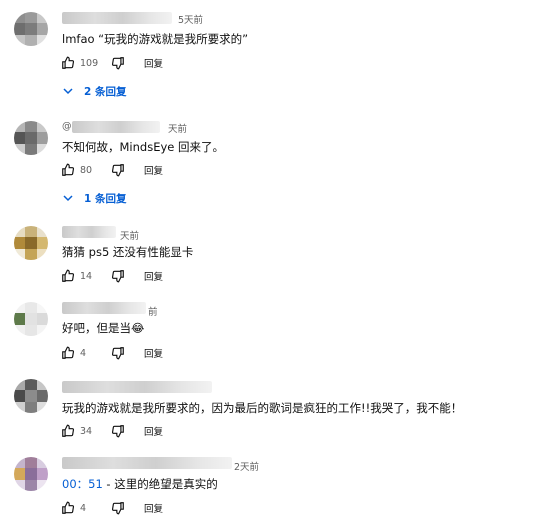  What do you see at coordinates (82, 484) in the screenshot?
I see `video-timestamp-link: 00：51` at bounding box center [82, 484].